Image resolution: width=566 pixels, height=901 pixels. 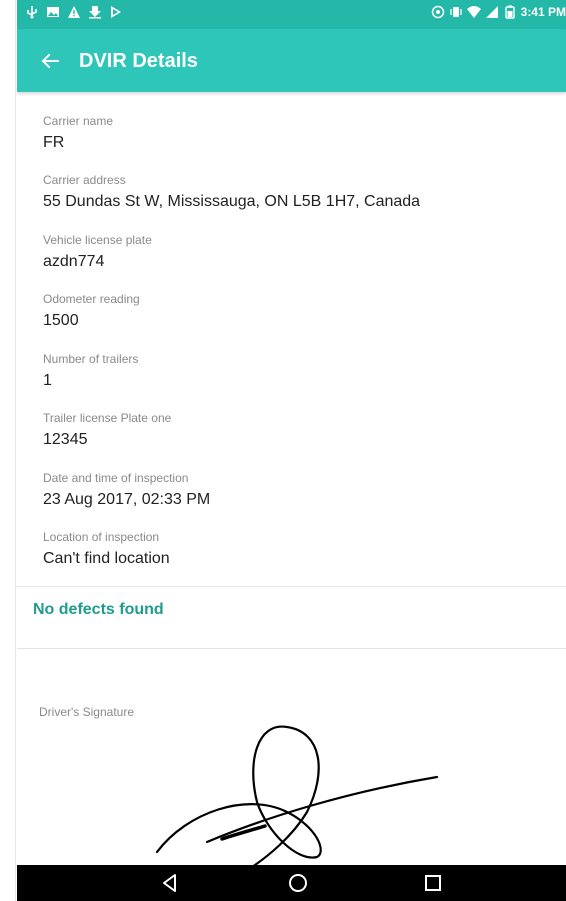 What do you see at coordinates (106, 558) in the screenshot?
I see `field-value: Can't find location` at bounding box center [106, 558].